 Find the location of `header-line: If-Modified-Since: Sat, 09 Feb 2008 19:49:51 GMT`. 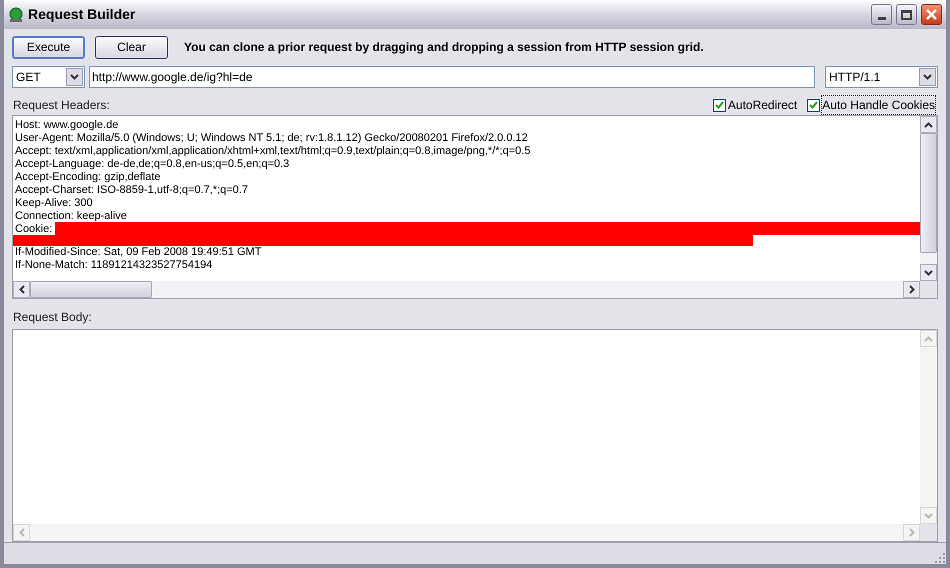

header-line: If-Modified-Since: Sat, 09 Feb 2008 19:49:51 GMT is located at coordinates (138, 253).